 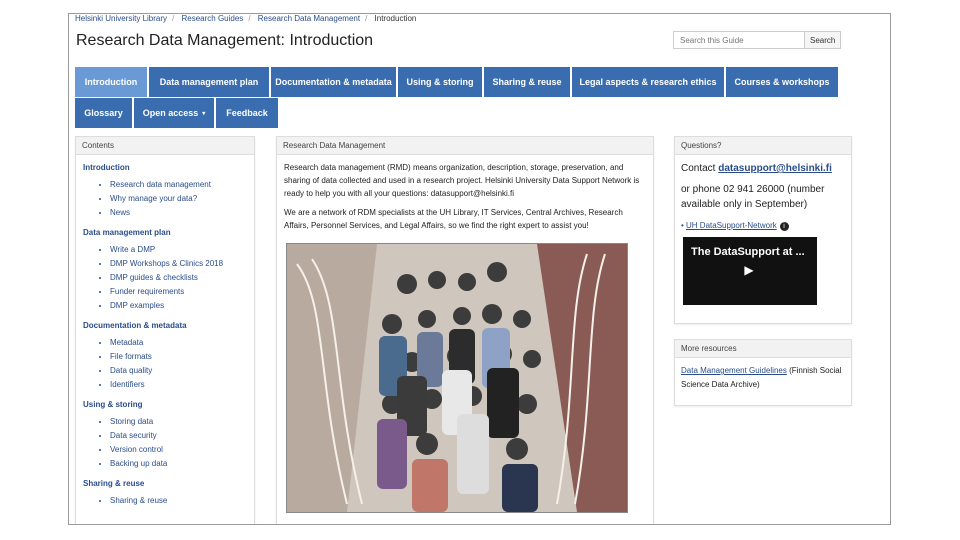 What do you see at coordinates (168, 404) in the screenshot?
I see `toc-section-using: Using & storing` at bounding box center [168, 404].